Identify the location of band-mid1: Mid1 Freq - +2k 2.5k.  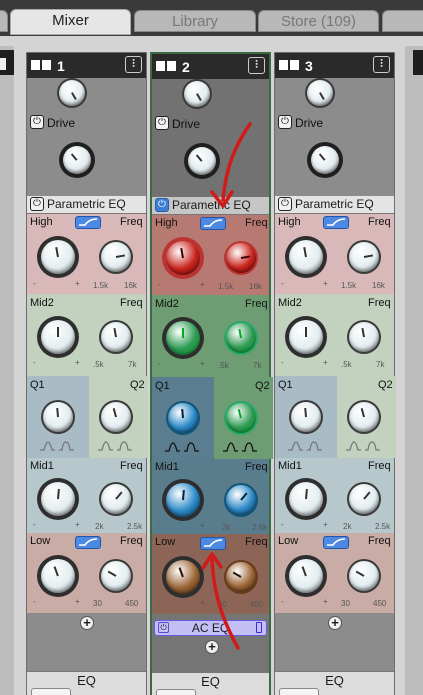
(334, 495).